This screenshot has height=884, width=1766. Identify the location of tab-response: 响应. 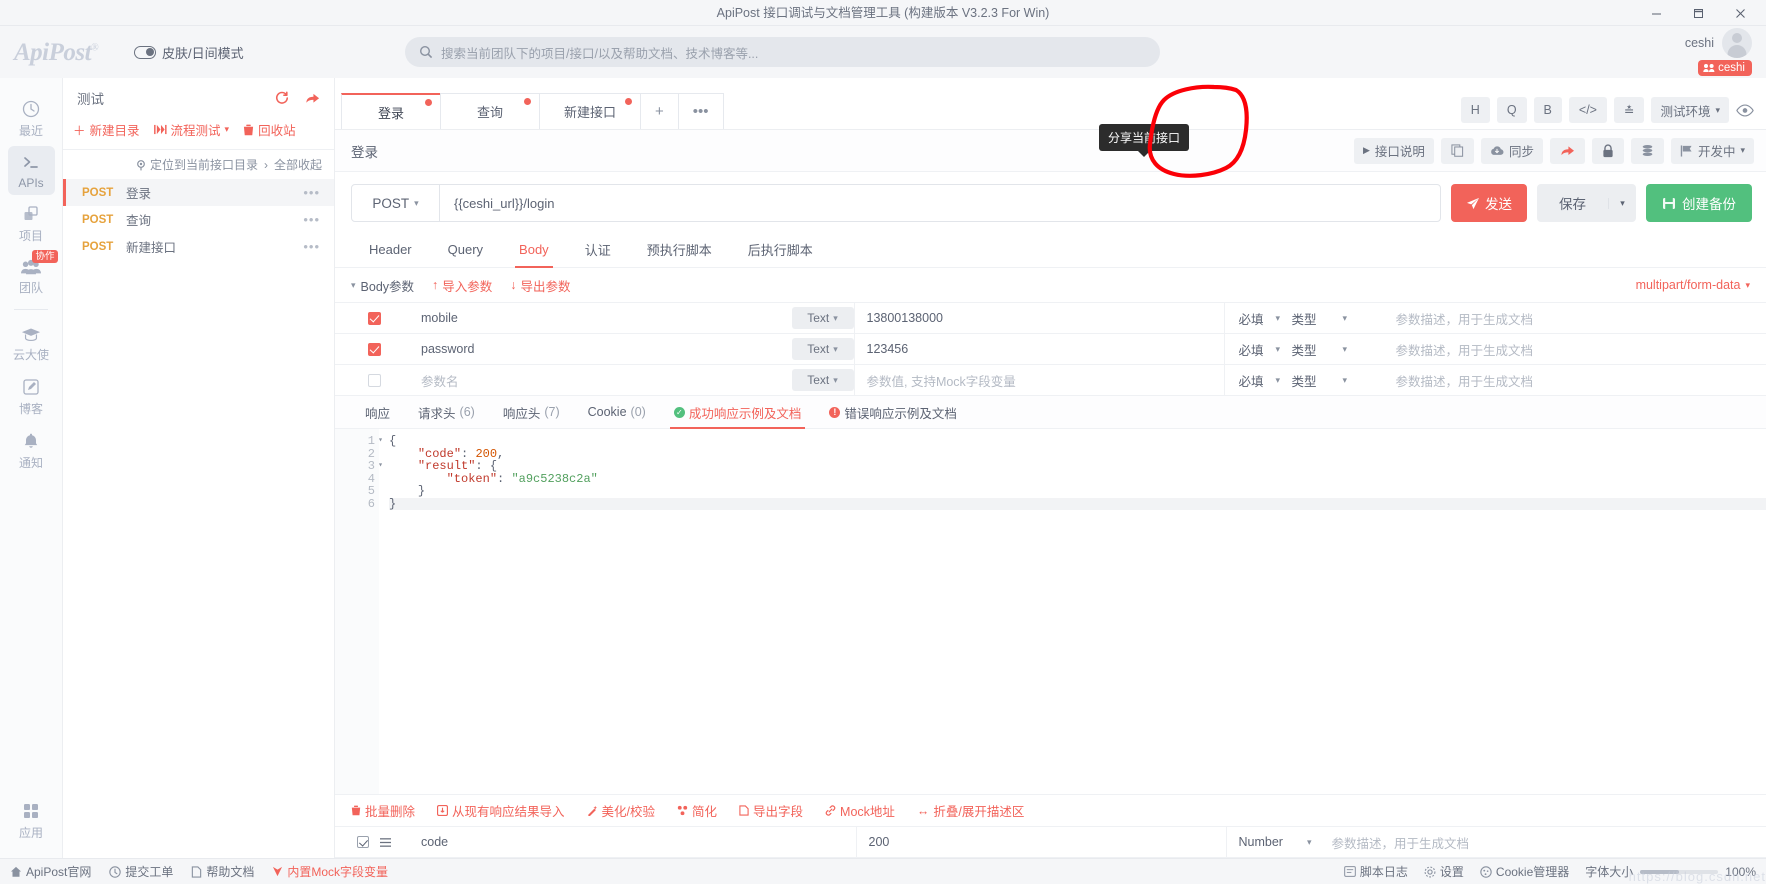
(377, 412).